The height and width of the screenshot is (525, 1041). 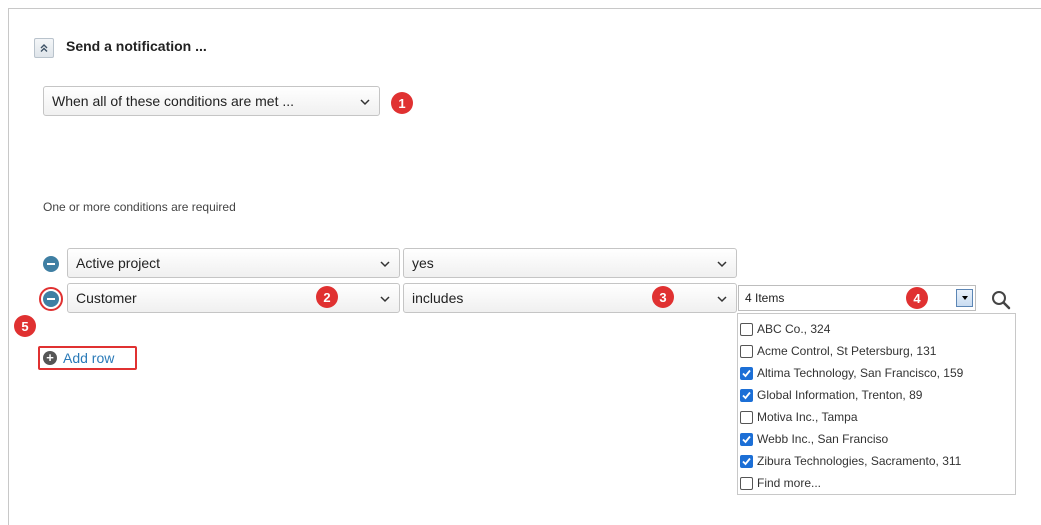 I want to click on search-icon, so click(x=1001, y=300).